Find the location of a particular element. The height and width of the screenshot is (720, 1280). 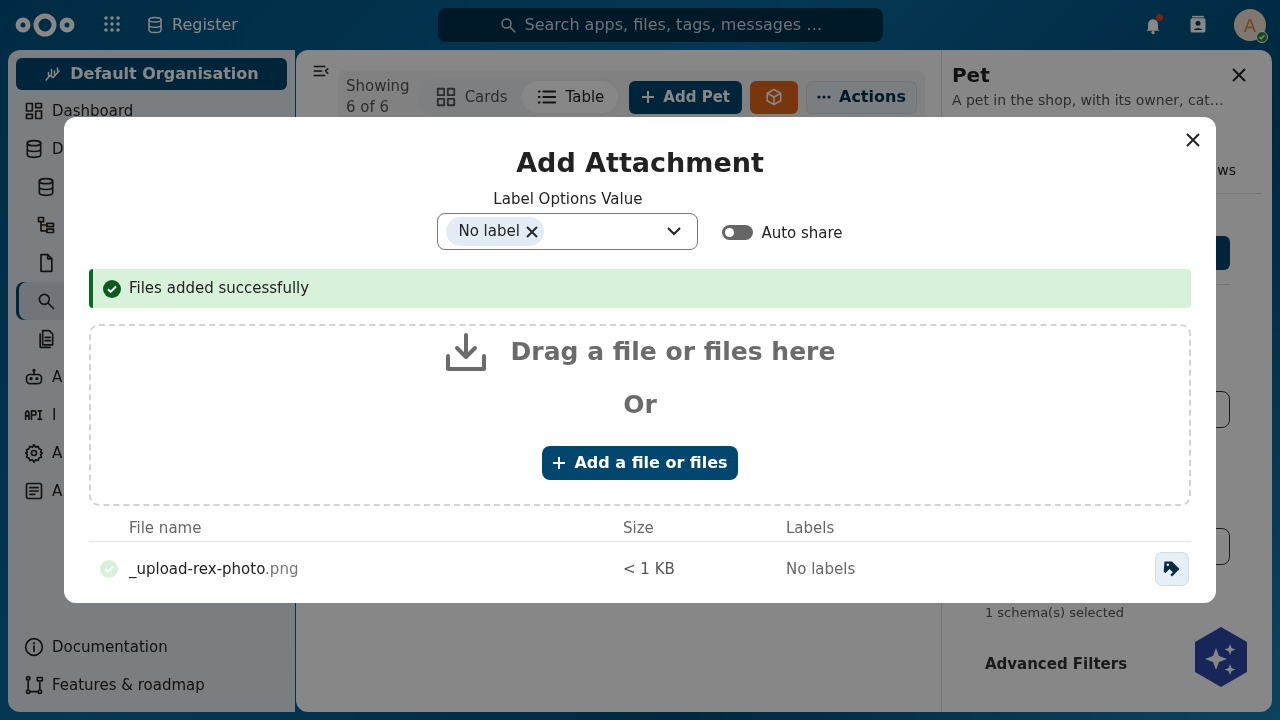

chevron-down-icon is located at coordinates (674, 231).